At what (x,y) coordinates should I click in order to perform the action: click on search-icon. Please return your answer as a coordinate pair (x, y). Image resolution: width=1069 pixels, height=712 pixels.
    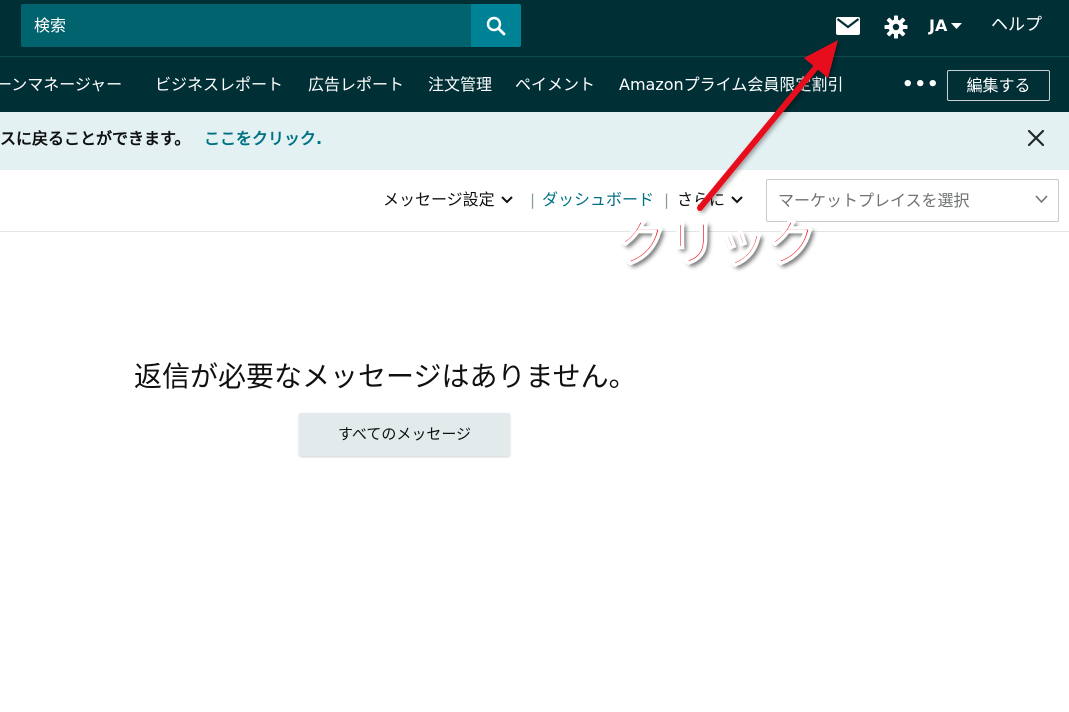
    Looking at the image, I should click on (496, 25).